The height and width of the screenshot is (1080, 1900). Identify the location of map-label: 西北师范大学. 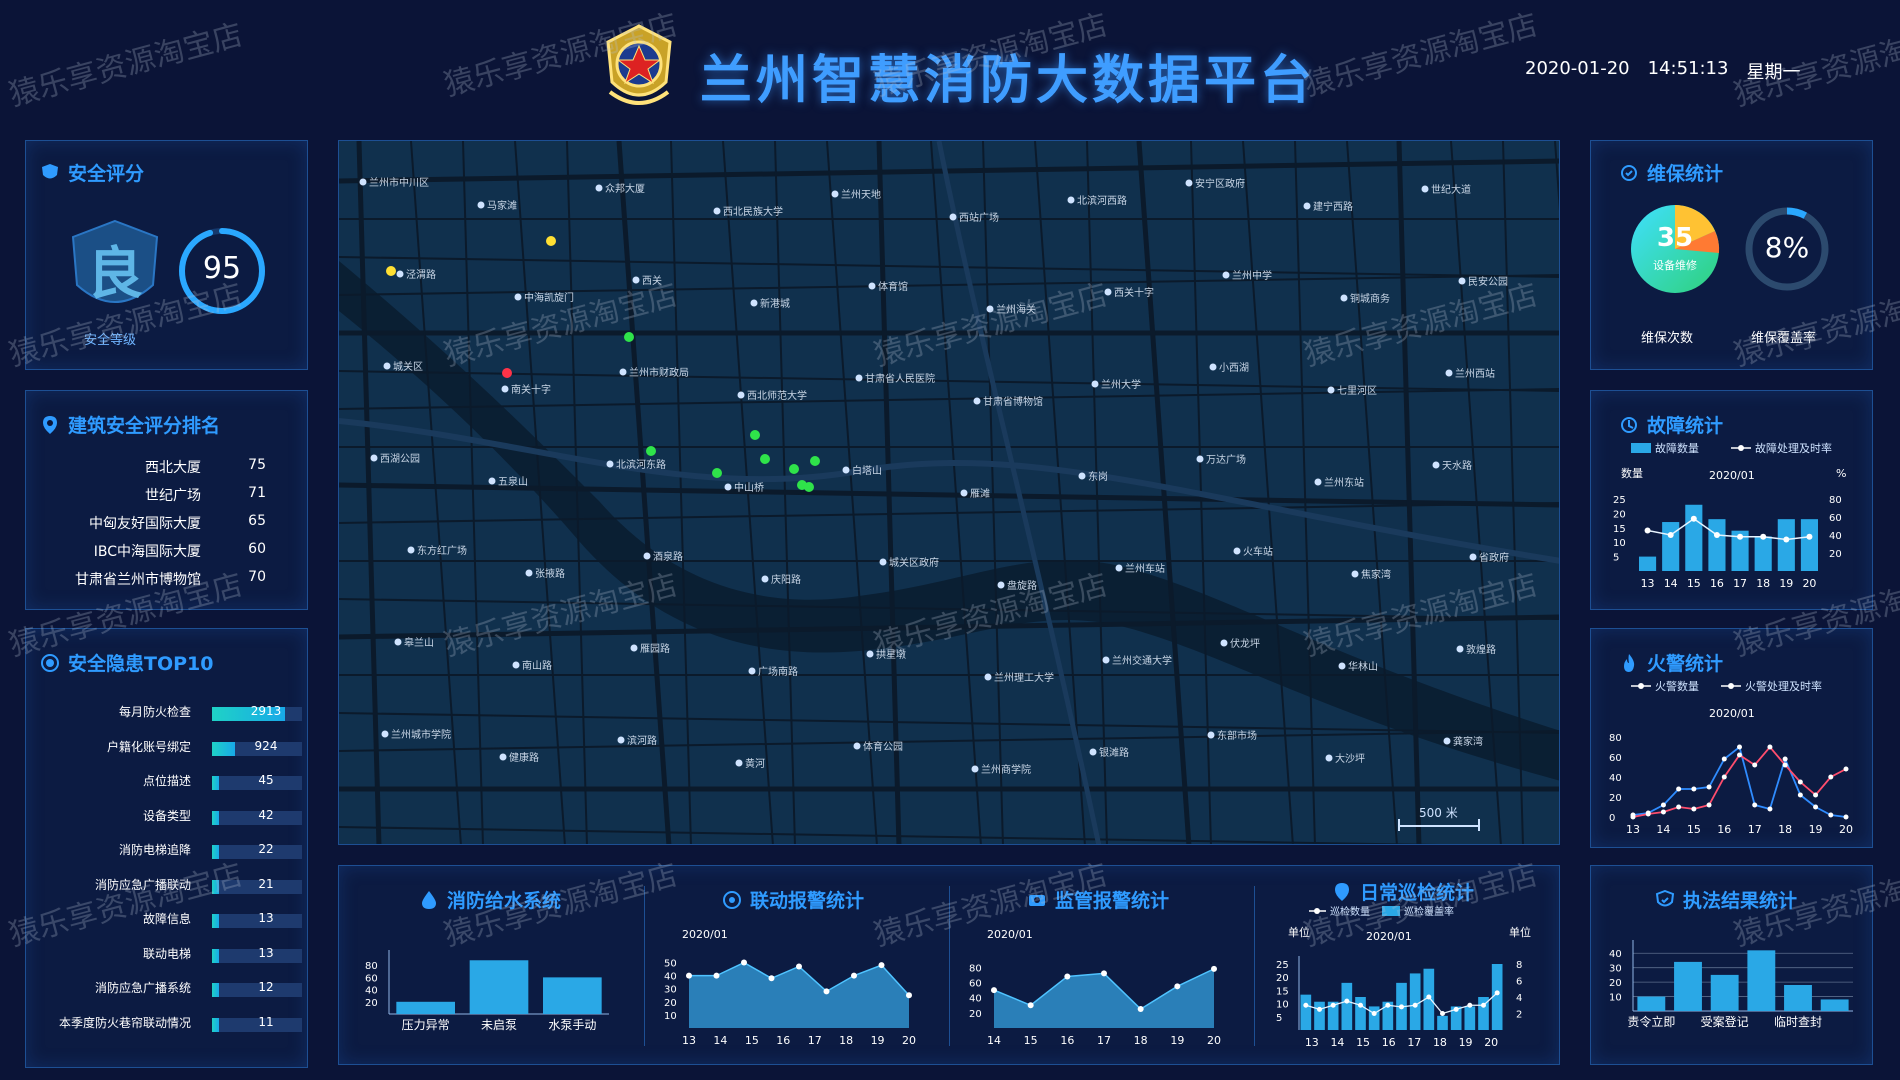
(777, 395).